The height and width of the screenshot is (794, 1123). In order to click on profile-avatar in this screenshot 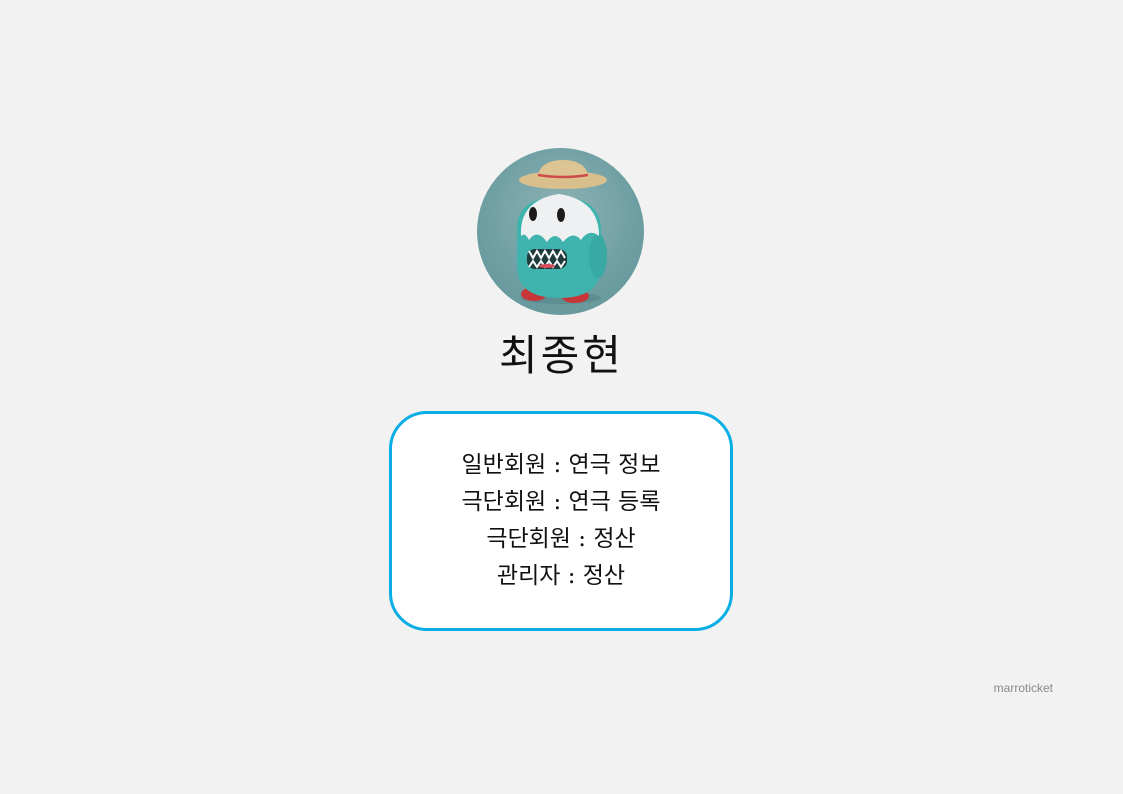, I will do `click(560, 231)`.